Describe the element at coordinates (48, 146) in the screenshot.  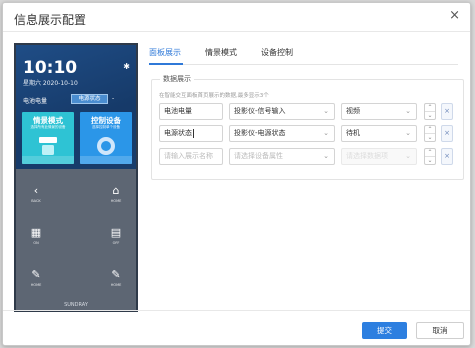
I see `scene-icon` at that location.